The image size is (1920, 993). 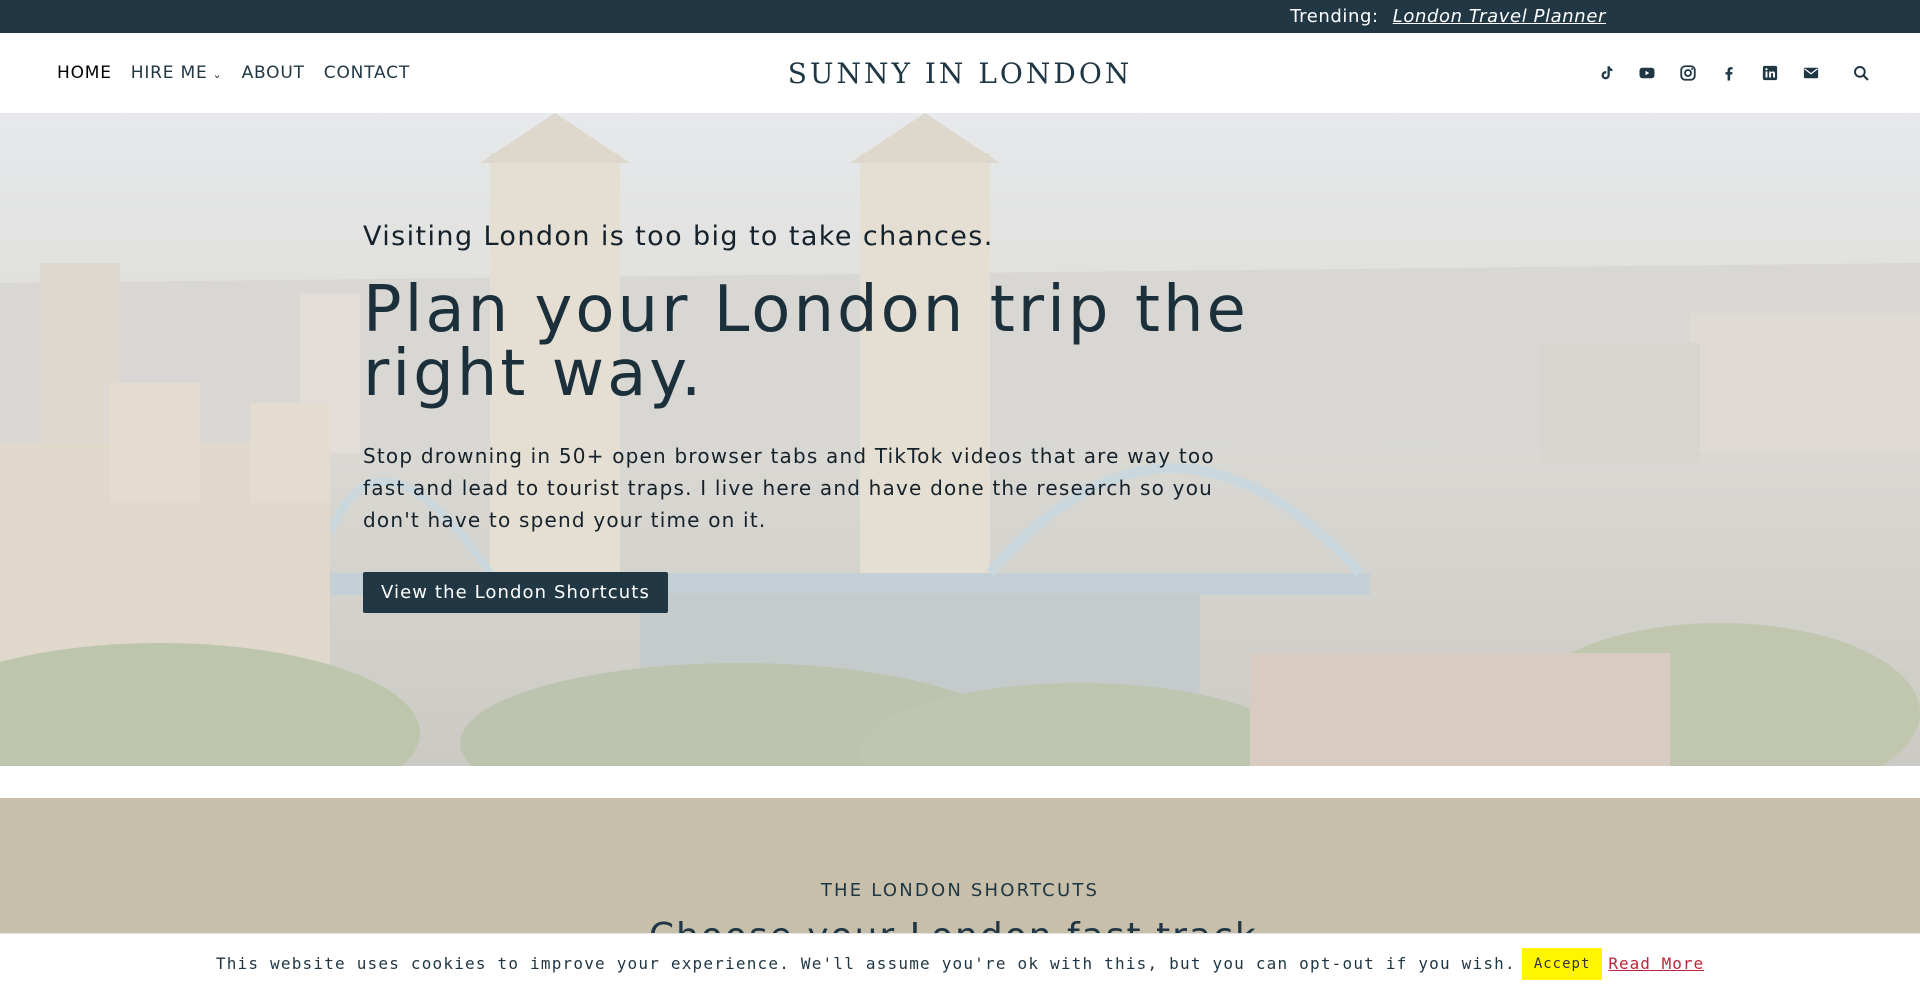 What do you see at coordinates (169, 73) in the screenshot?
I see `nav-hire-me-label: HIRE ME` at bounding box center [169, 73].